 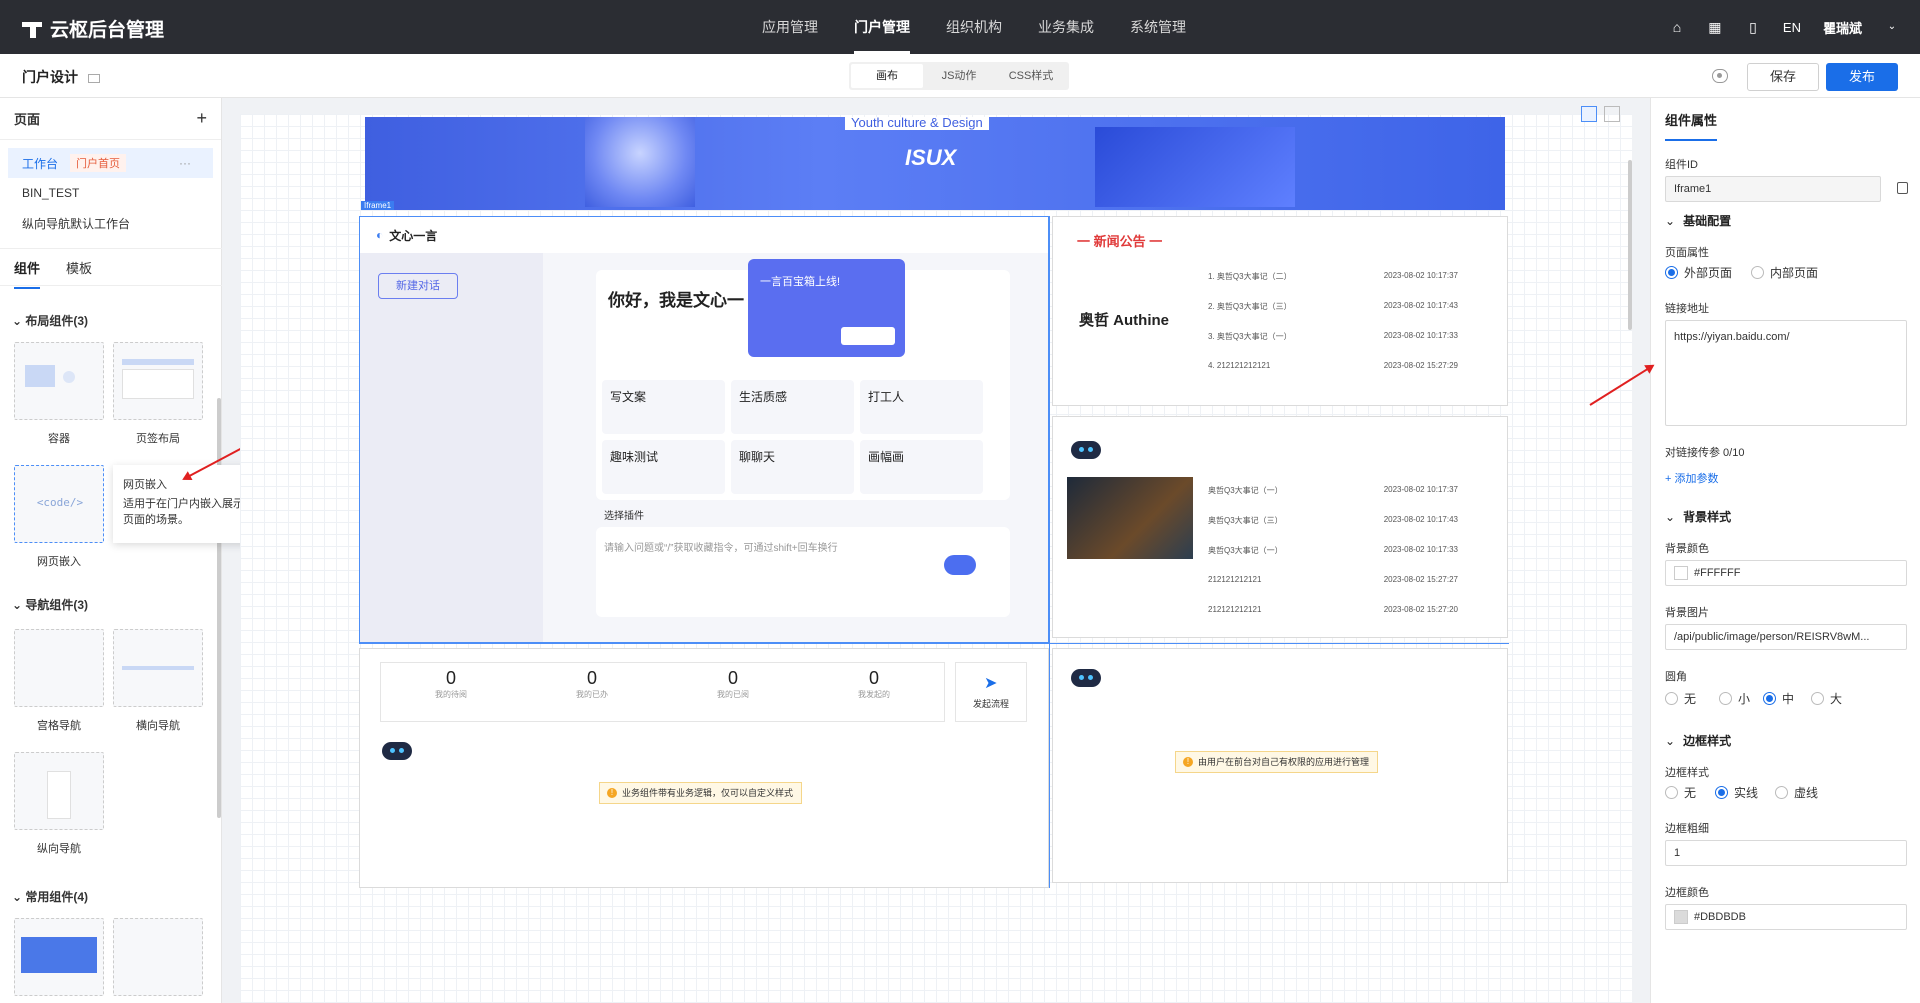 What do you see at coordinates (110, 223) in the screenshot?
I see `page-item-vertical-nav: 纵向导航默认工作台` at bounding box center [110, 223].